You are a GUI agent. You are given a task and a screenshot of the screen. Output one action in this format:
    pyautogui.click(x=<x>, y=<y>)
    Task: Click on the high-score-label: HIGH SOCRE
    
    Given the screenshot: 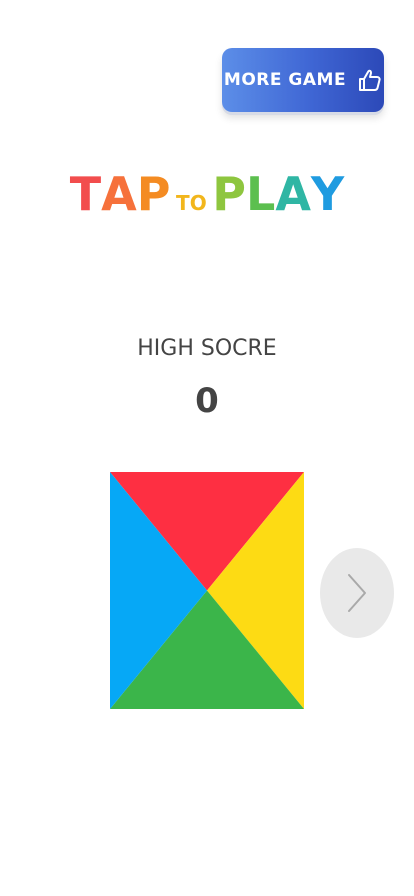 What is the action you would take?
    pyautogui.click(x=207, y=348)
    